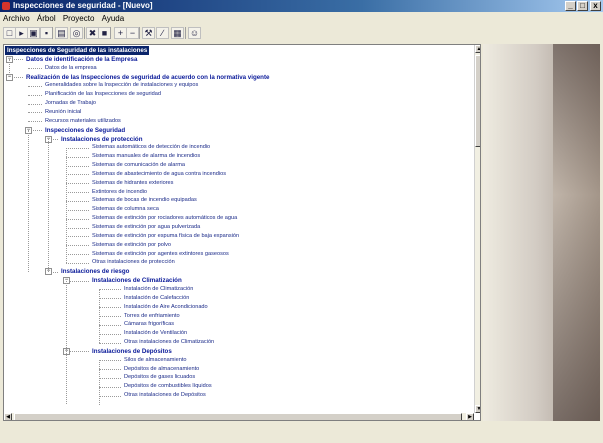 This screenshot has height=443, width=603. Describe the element at coordinates (582, 6) in the screenshot. I see `maximize-button: □` at that location.